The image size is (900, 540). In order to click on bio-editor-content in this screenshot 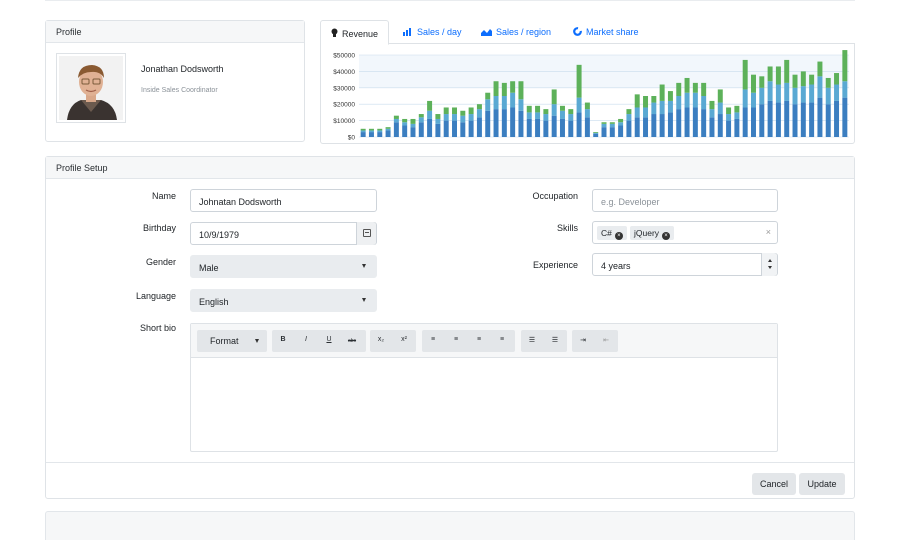, I will do `click(484, 405)`.